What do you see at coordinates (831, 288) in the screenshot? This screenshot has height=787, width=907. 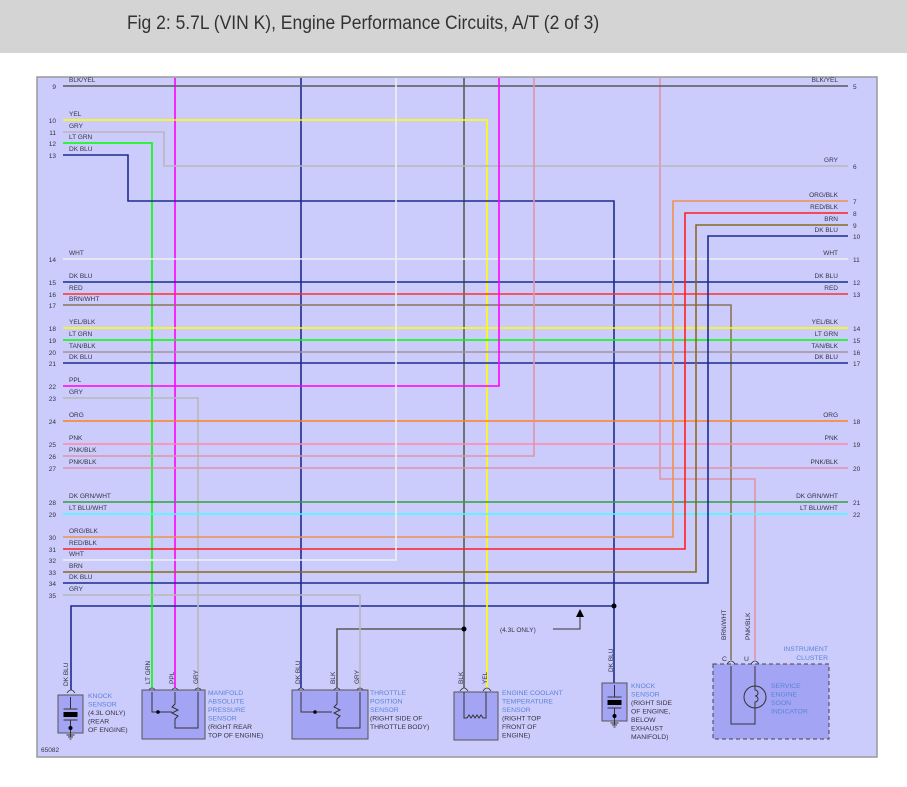 I see `right-wire-label: RED` at bounding box center [831, 288].